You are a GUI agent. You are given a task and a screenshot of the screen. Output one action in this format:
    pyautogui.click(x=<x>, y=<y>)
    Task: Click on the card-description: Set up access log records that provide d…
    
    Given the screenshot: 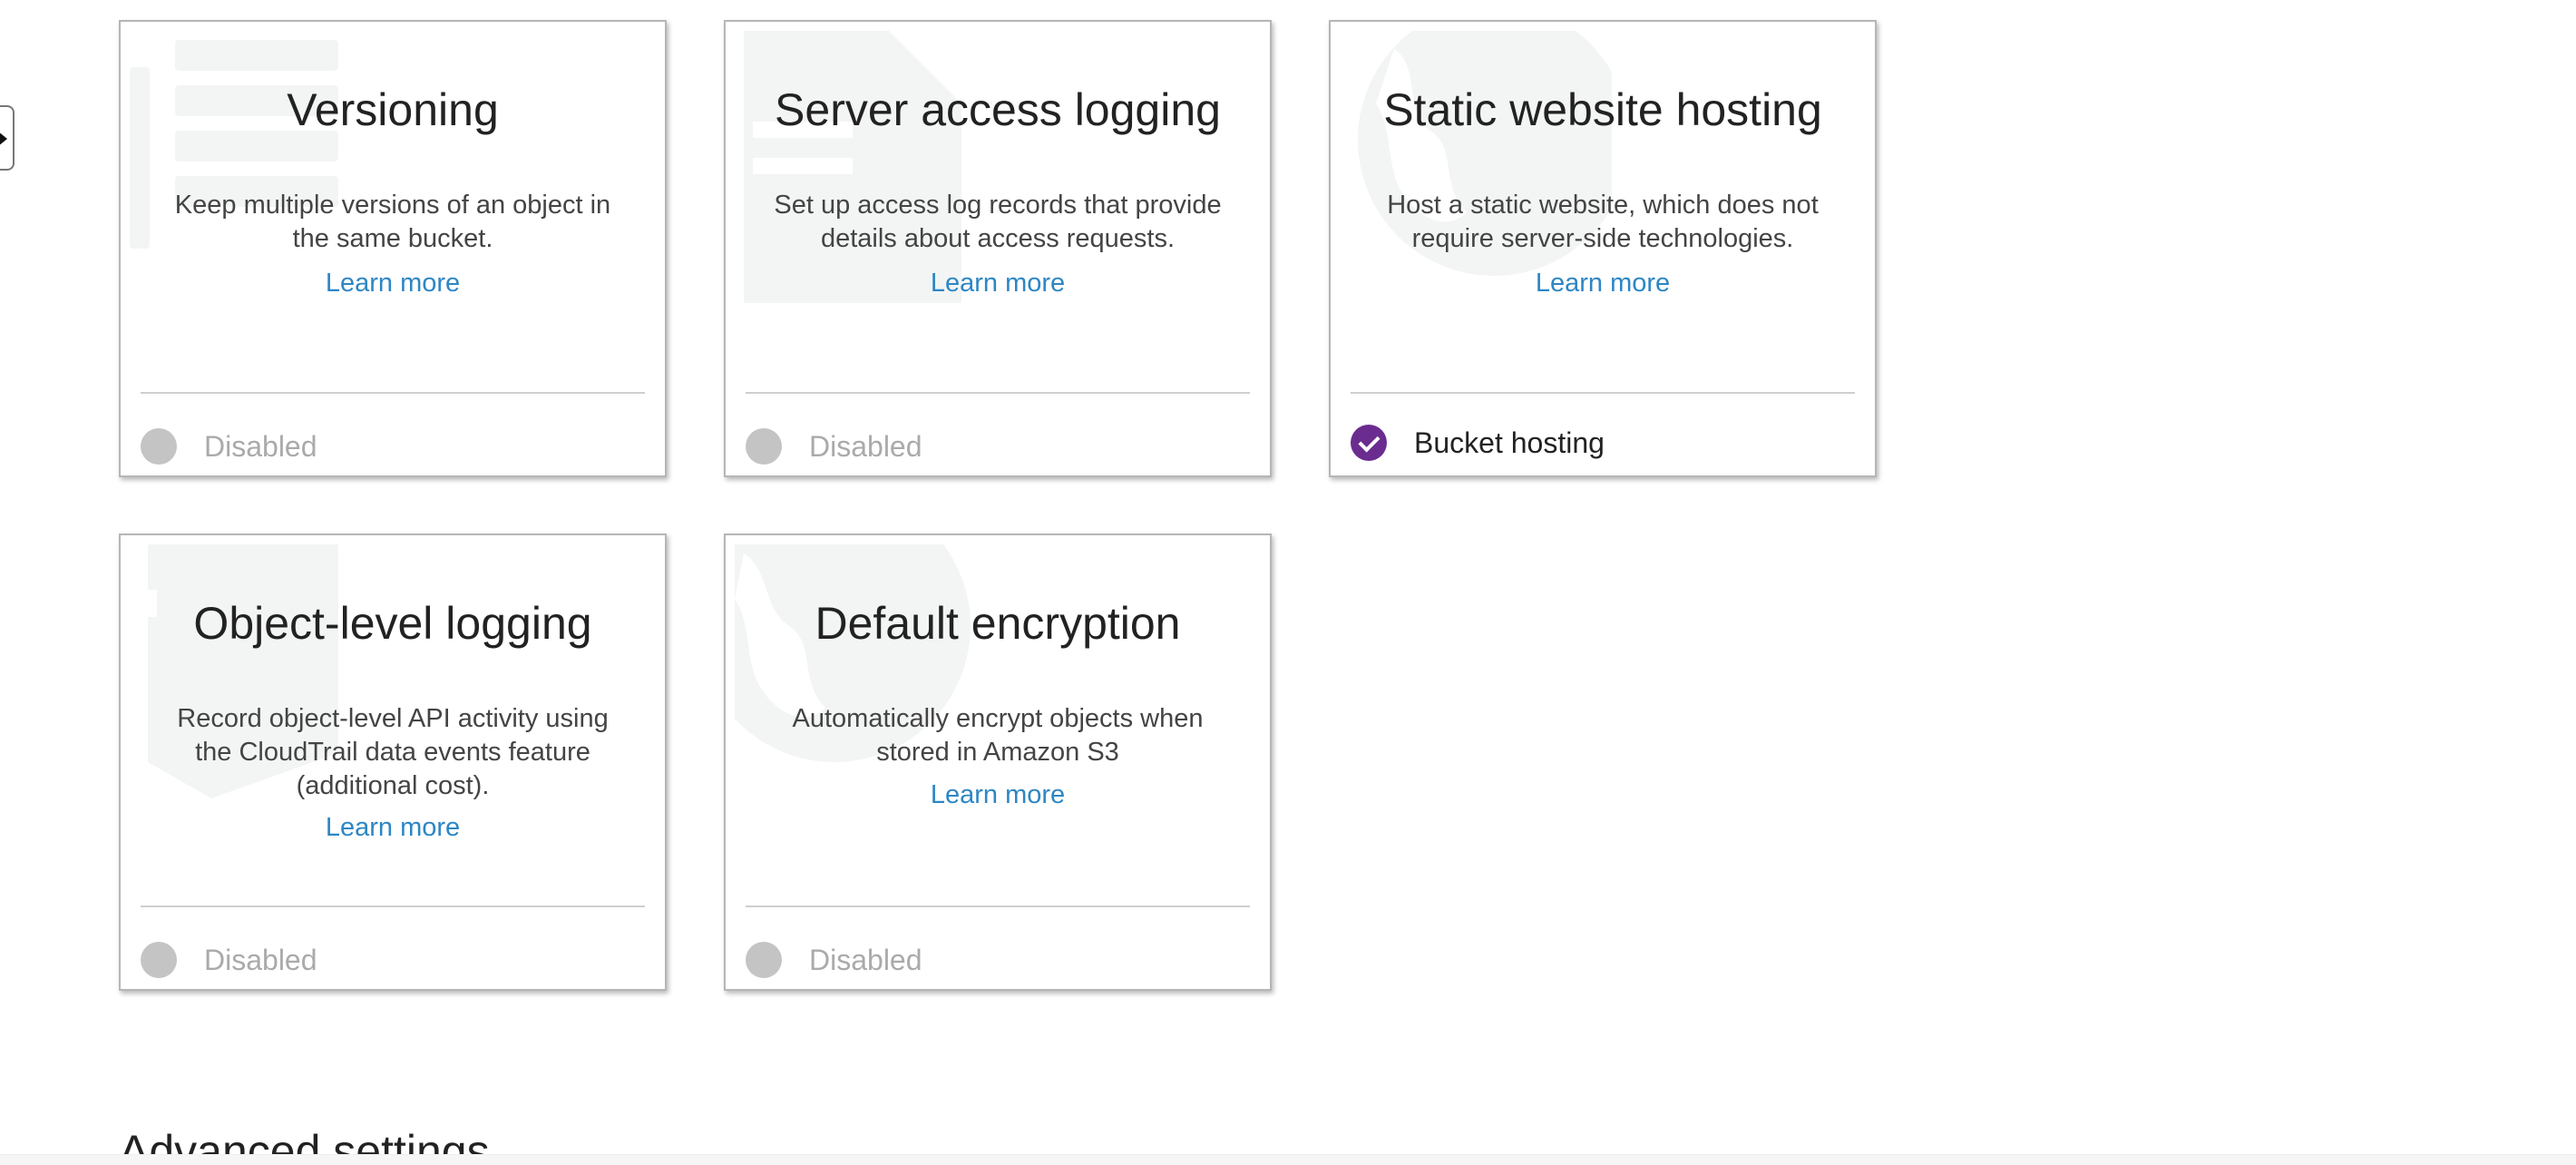 What is the action you would take?
    pyautogui.click(x=998, y=222)
    